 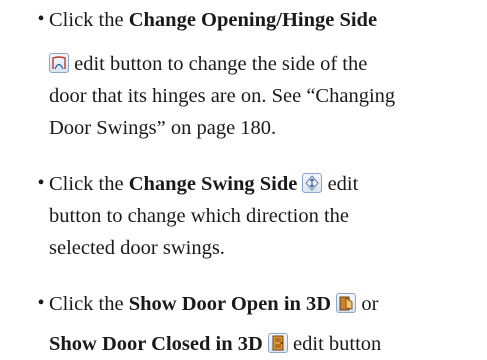 I want to click on ui-term-show-door-open-3d: Show Door Open in 3D, so click(x=230, y=304).